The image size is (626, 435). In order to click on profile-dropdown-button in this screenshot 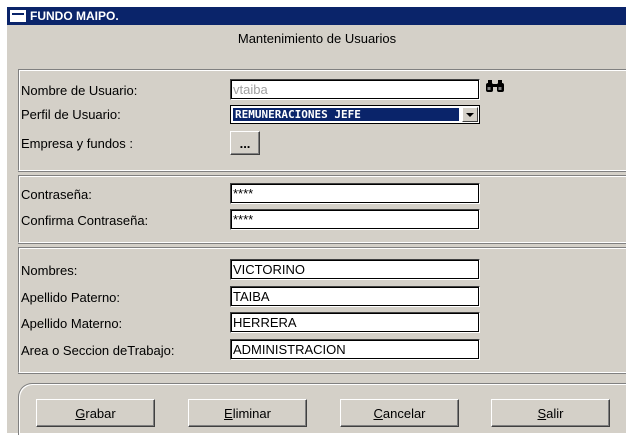, I will do `click(470, 114)`.